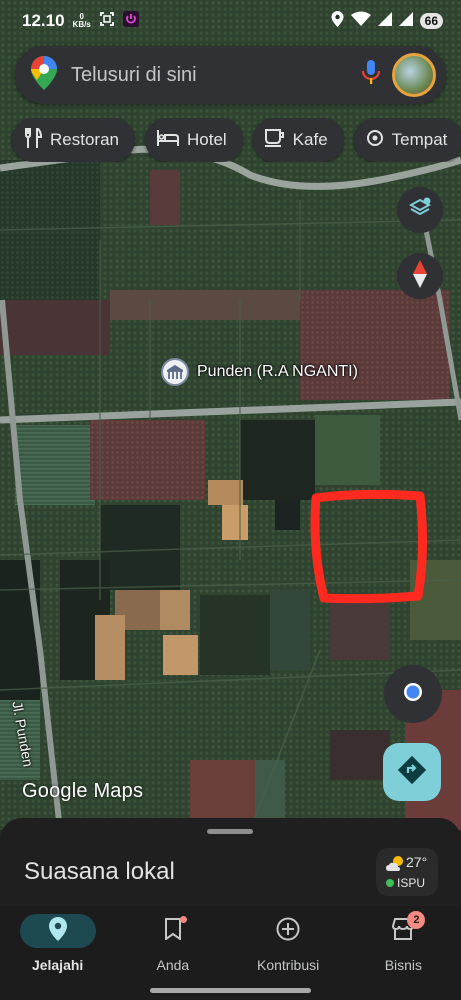  Describe the element at coordinates (230, 831) in the screenshot. I see `sheet-drag-handle` at that location.